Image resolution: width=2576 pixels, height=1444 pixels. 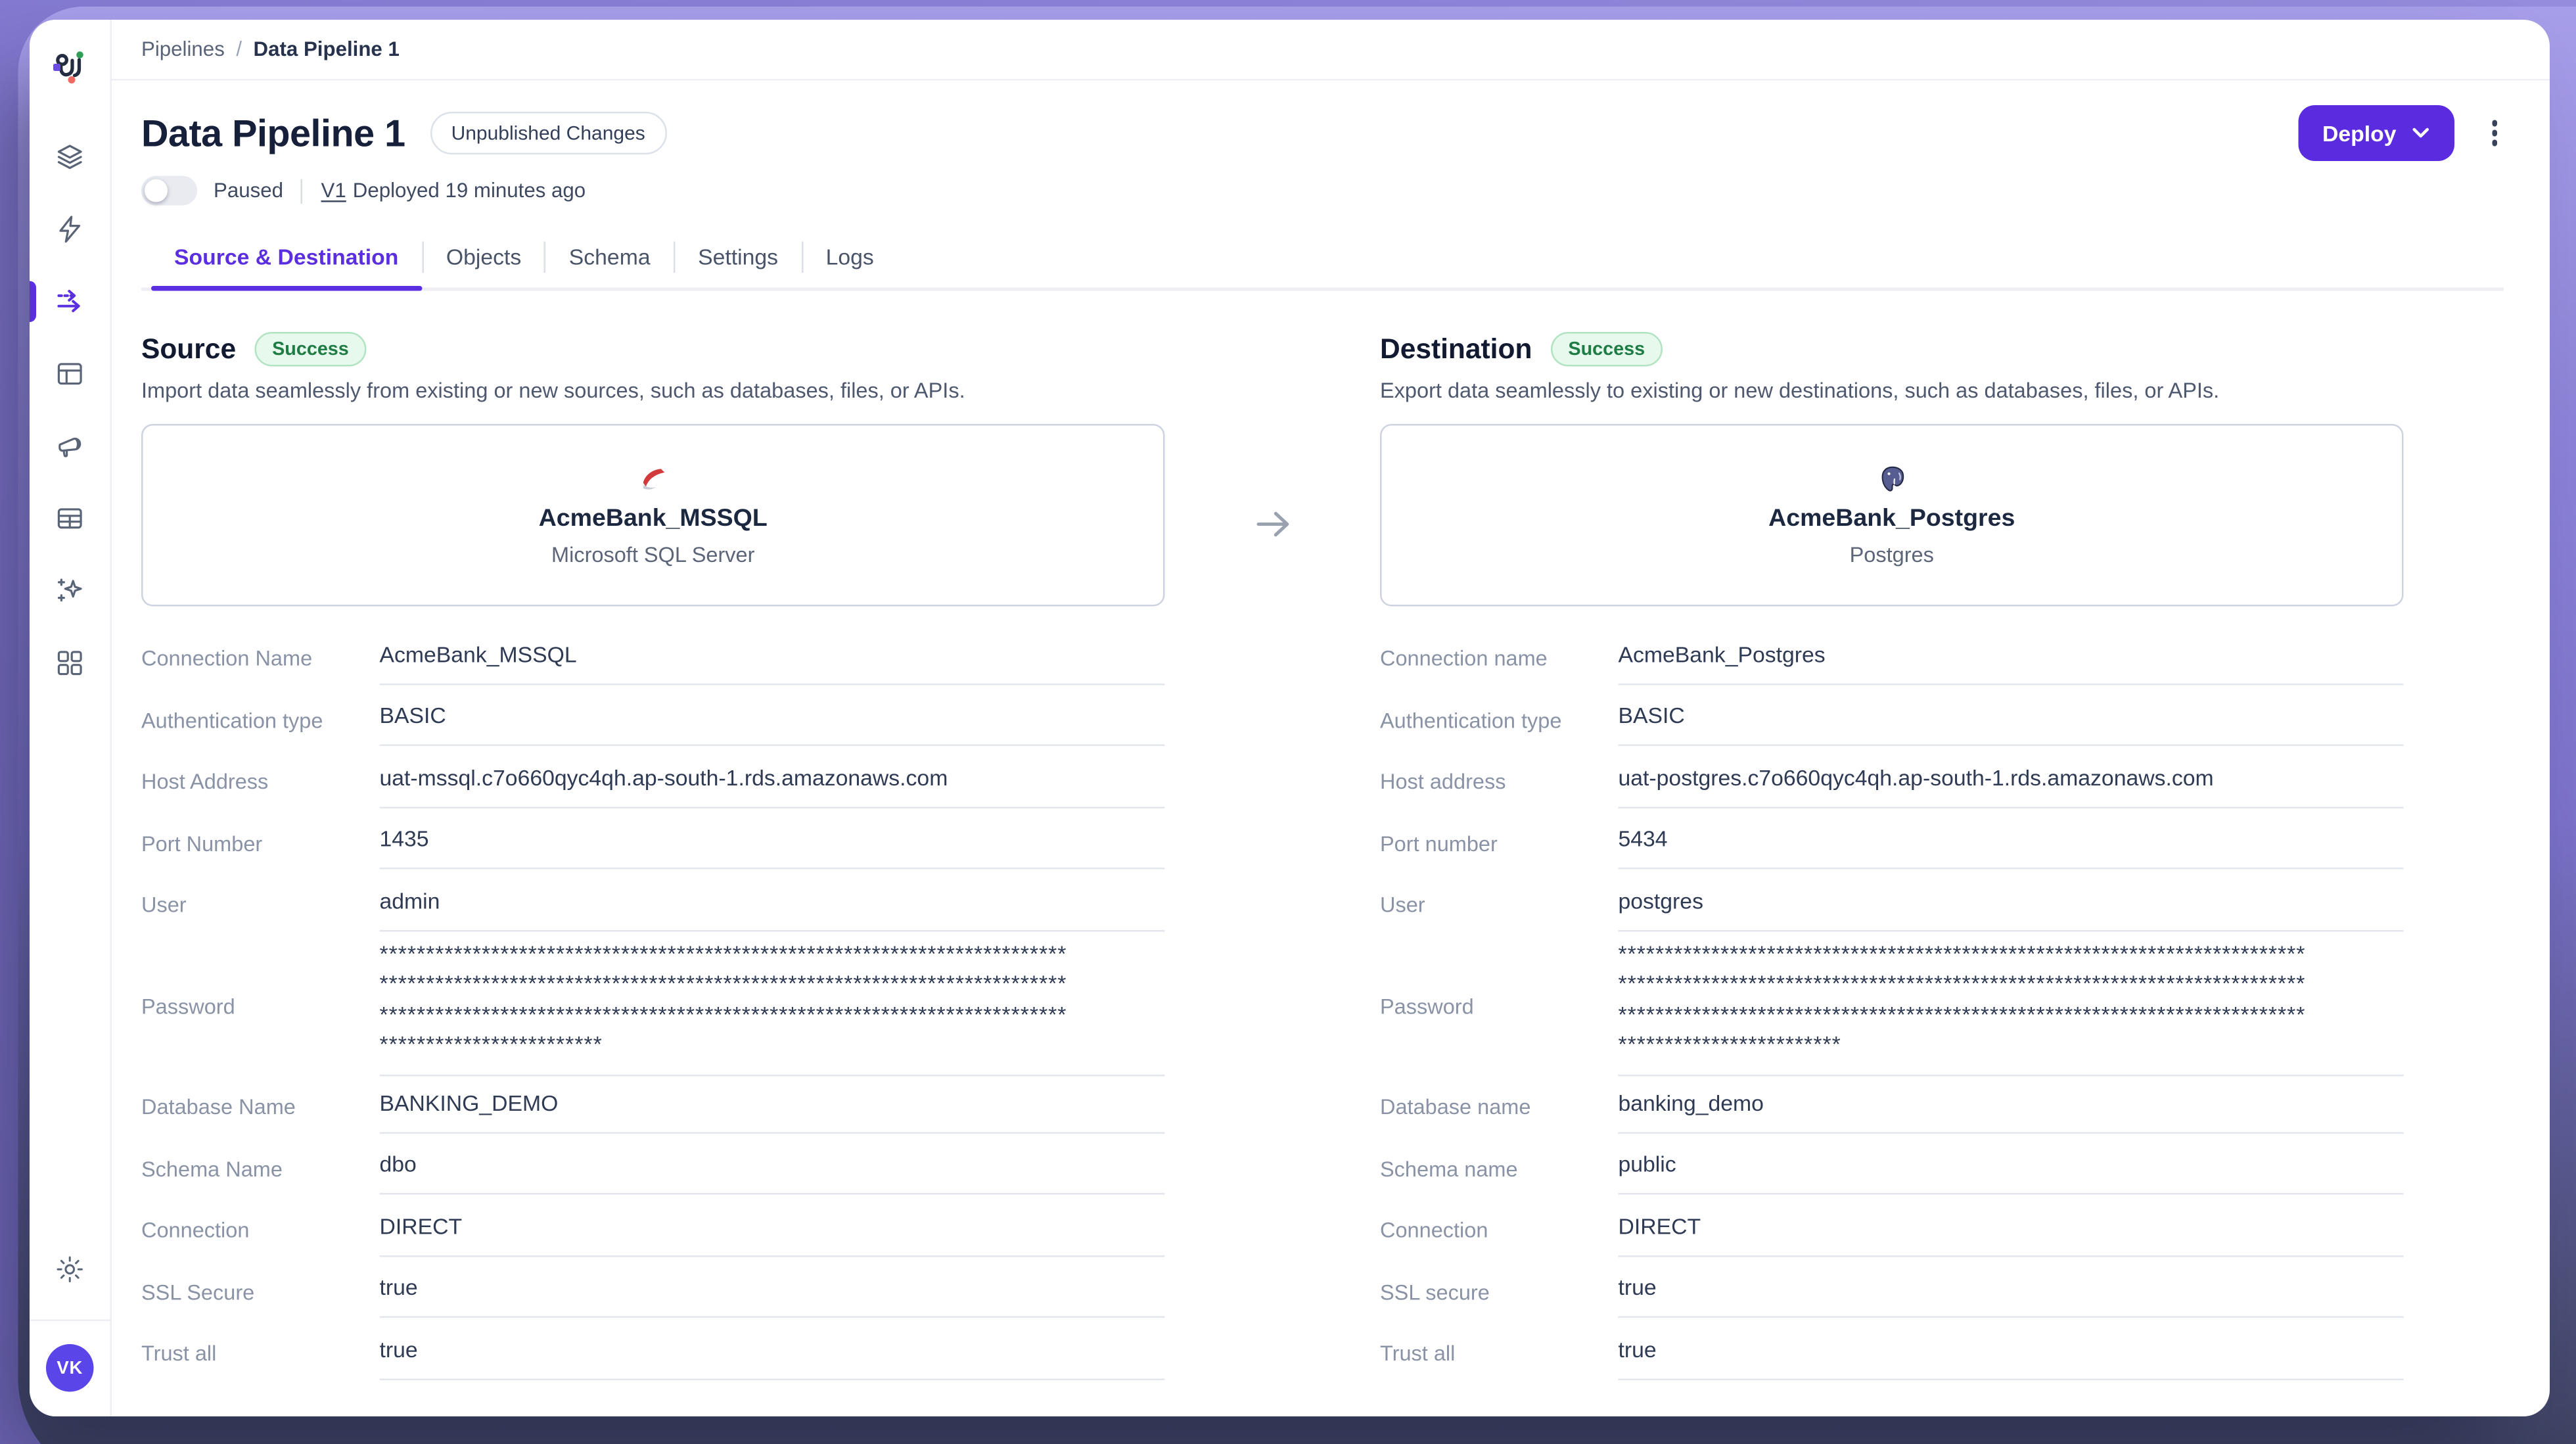 I want to click on mssql-icon, so click(x=653, y=479).